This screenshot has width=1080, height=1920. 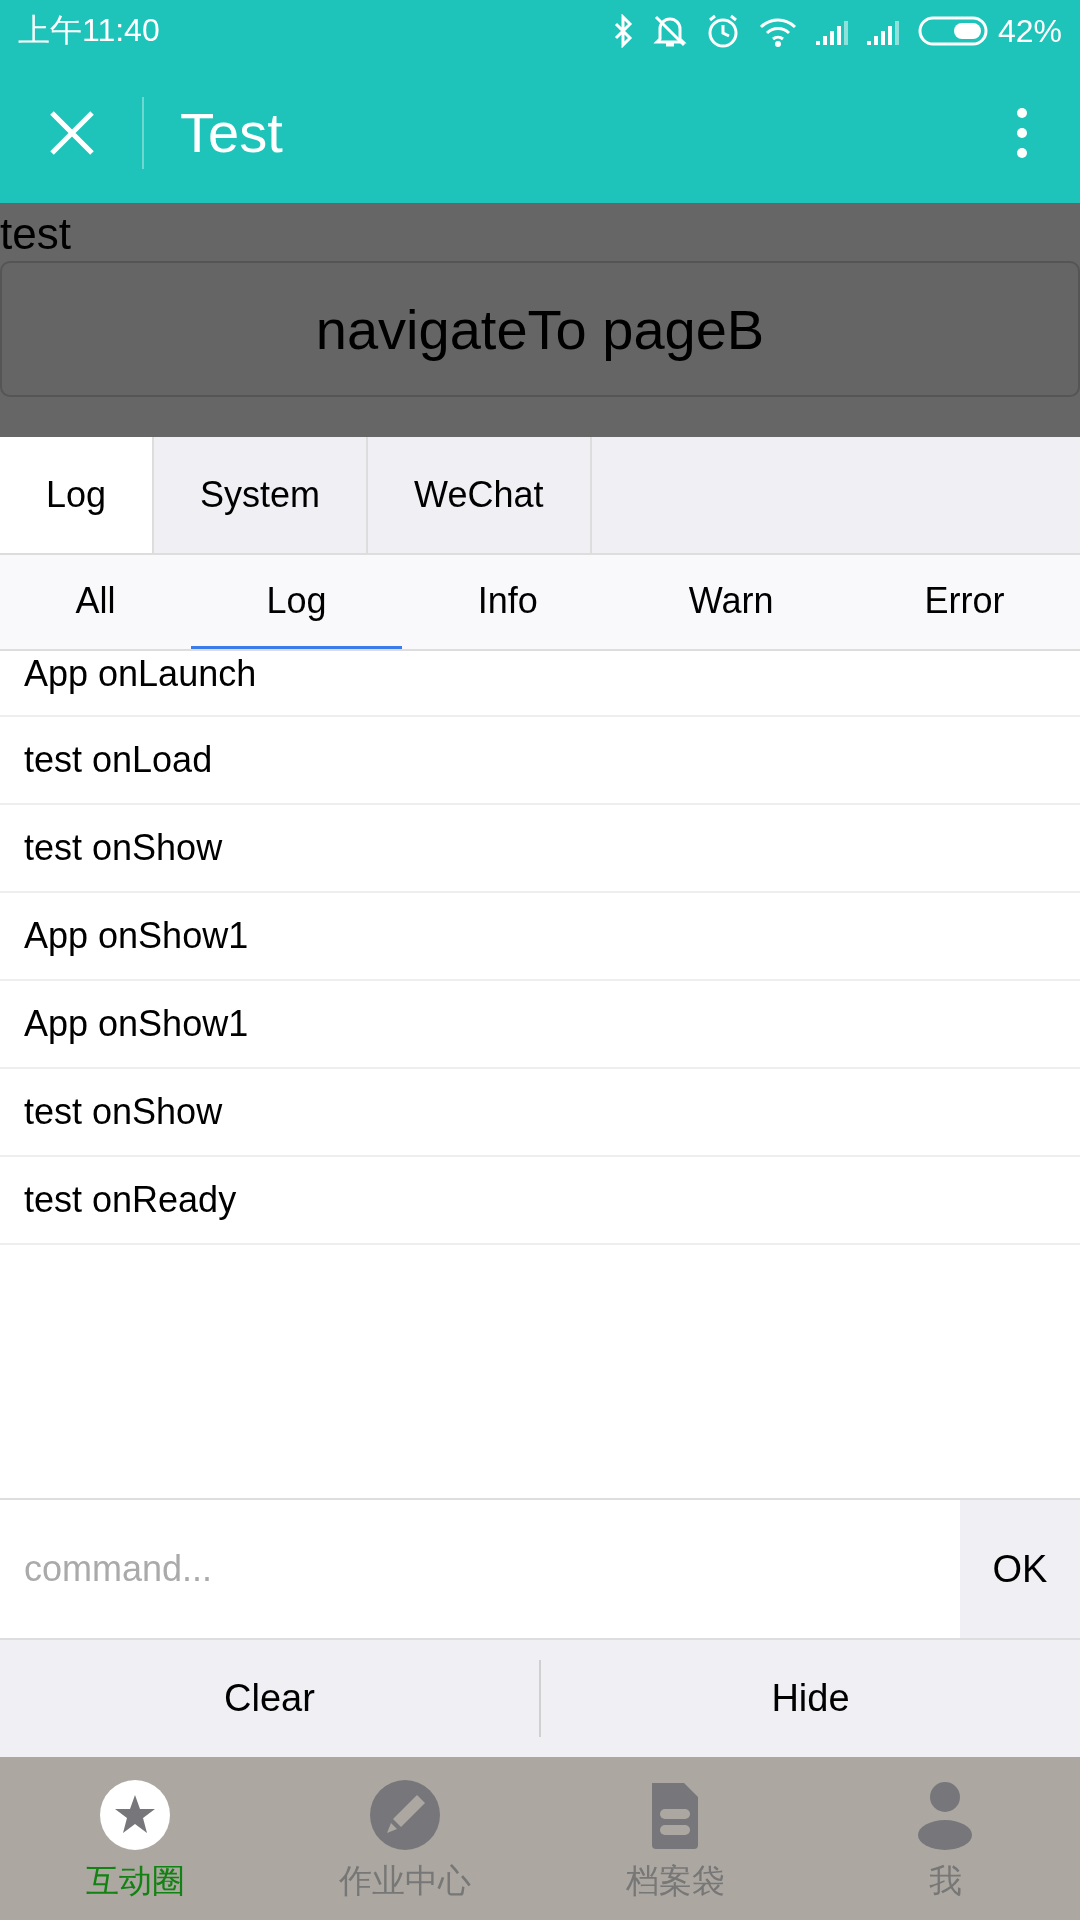 I want to click on log-entry: test onReady, so click(x=540, y=1201).